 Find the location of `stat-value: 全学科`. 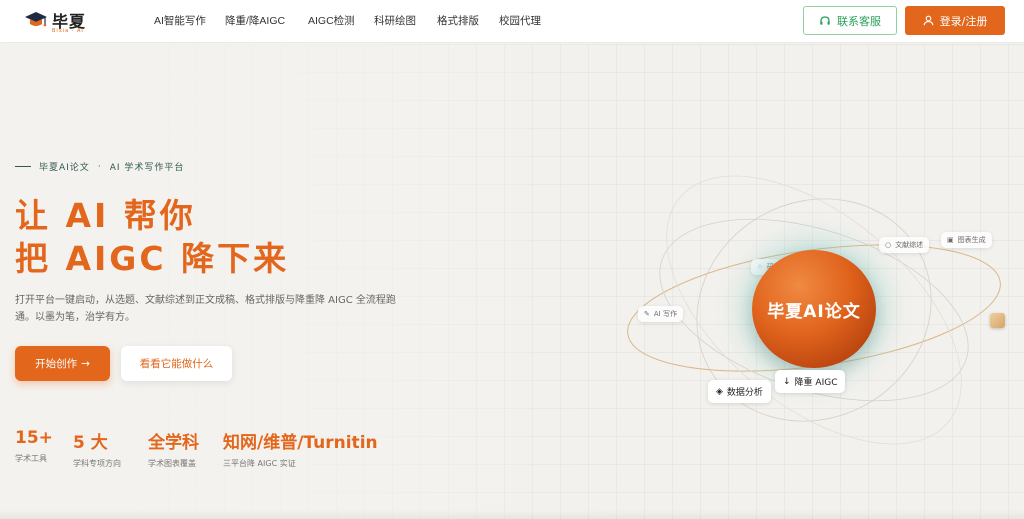

stat-value: 全学科 is located at coordinates (173, 443).